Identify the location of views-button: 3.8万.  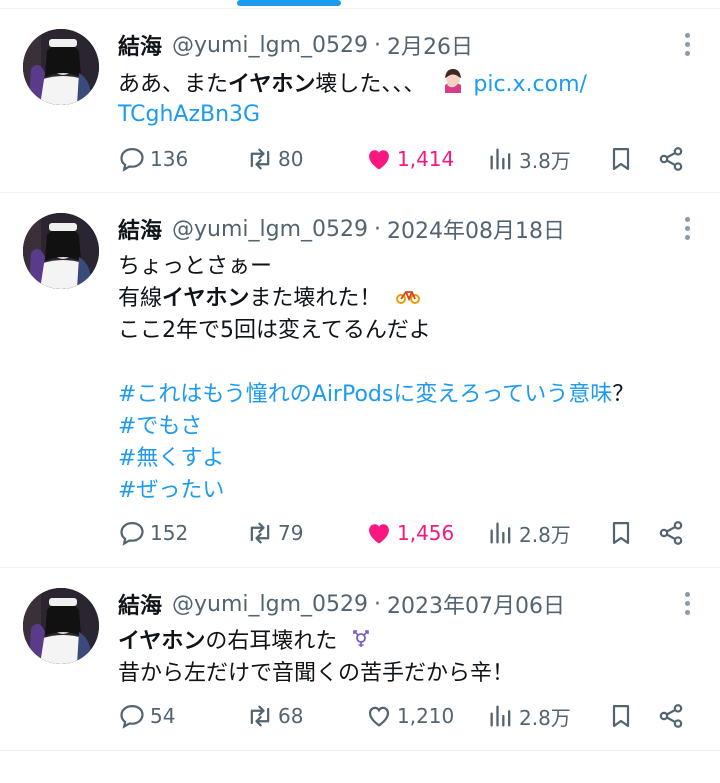
(547, 159).